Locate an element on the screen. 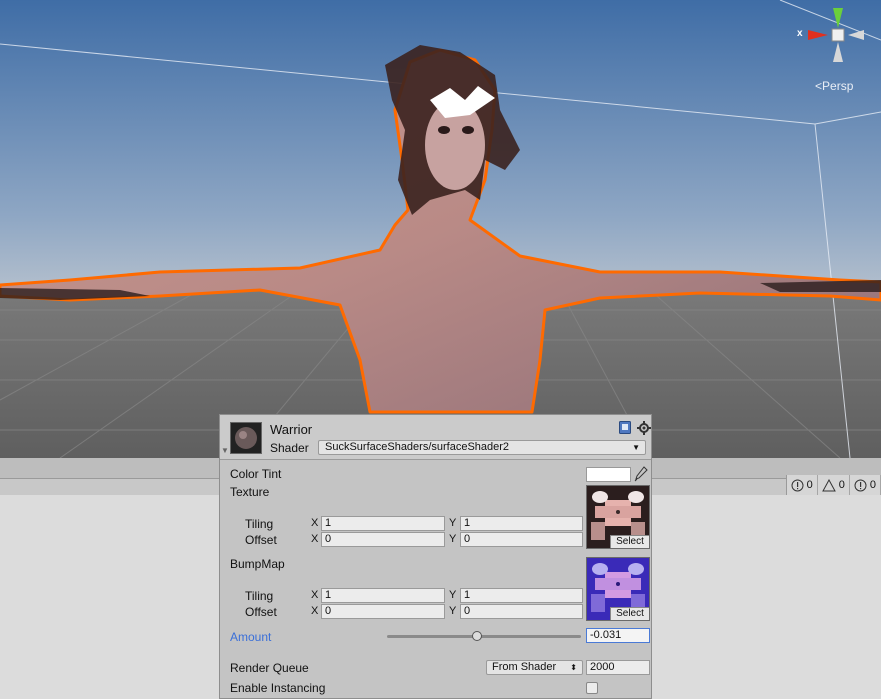  texture-offset-y-field: 0 is located at coordinates (521, 539).